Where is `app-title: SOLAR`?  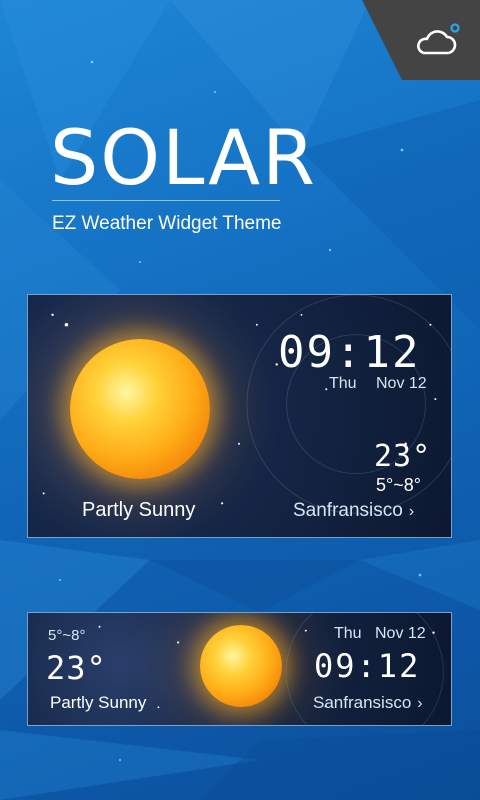
app-title: SOLAR is located at coordinates (183, 157).